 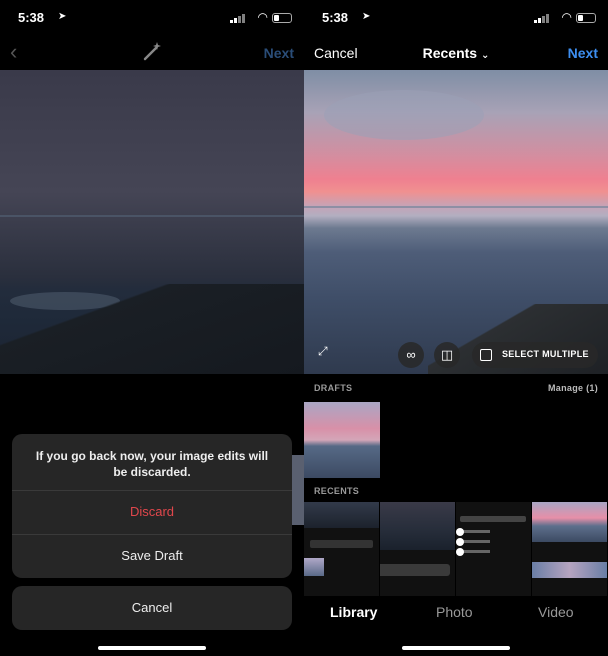 I want to click on filter-strip-edge, so click(x=298, y=490).